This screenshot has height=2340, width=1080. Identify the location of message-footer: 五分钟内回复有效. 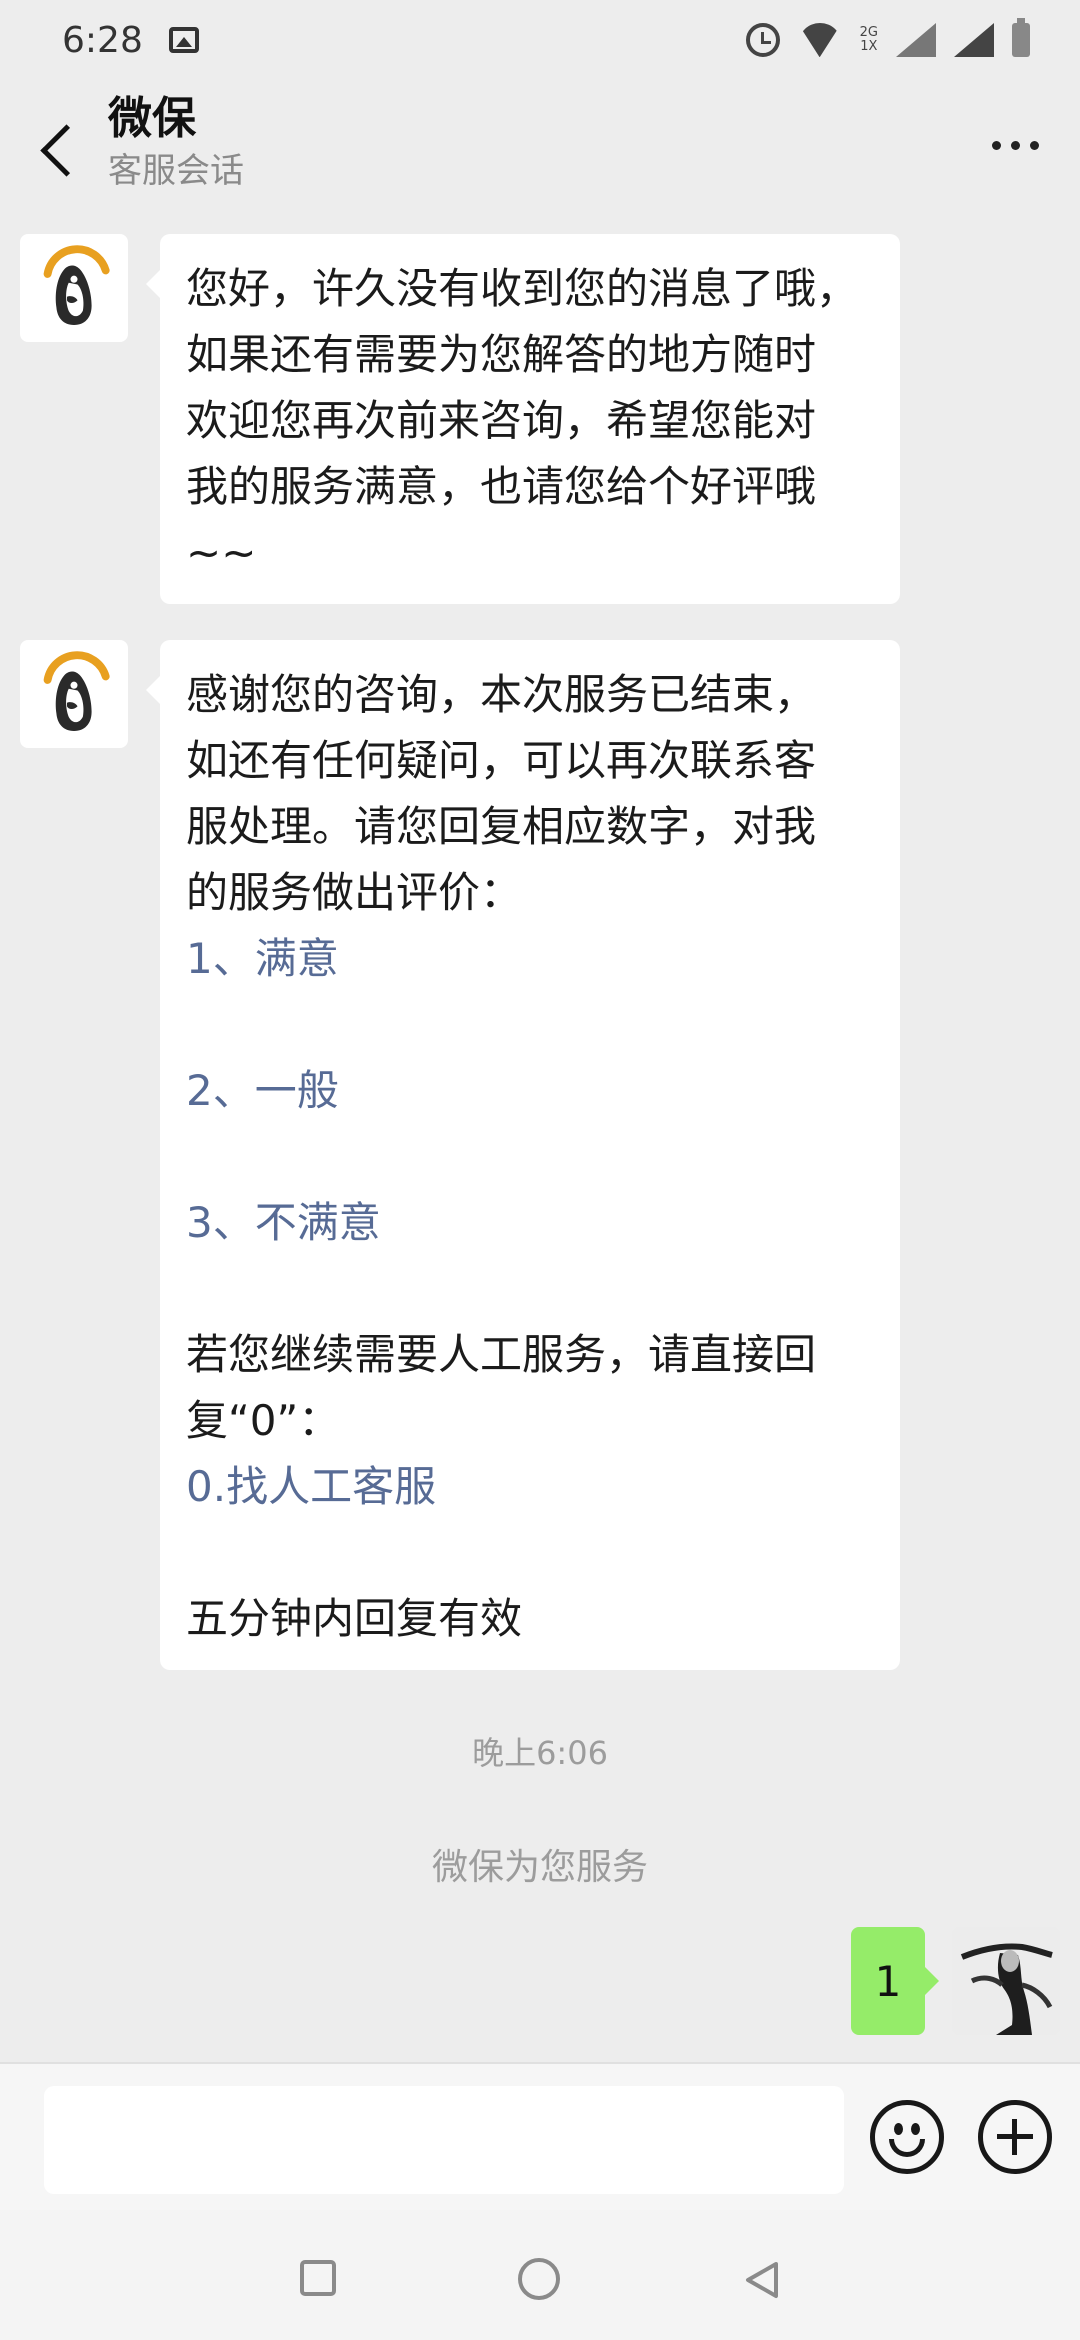
(354, 1618).